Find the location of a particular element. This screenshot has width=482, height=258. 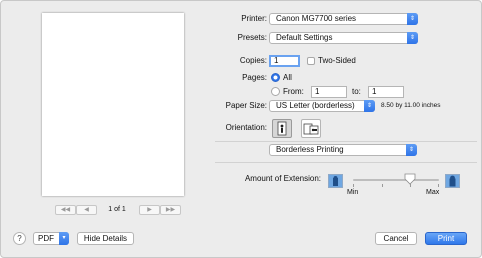

pages-from-label: From: is located at coordinates (293, 91).